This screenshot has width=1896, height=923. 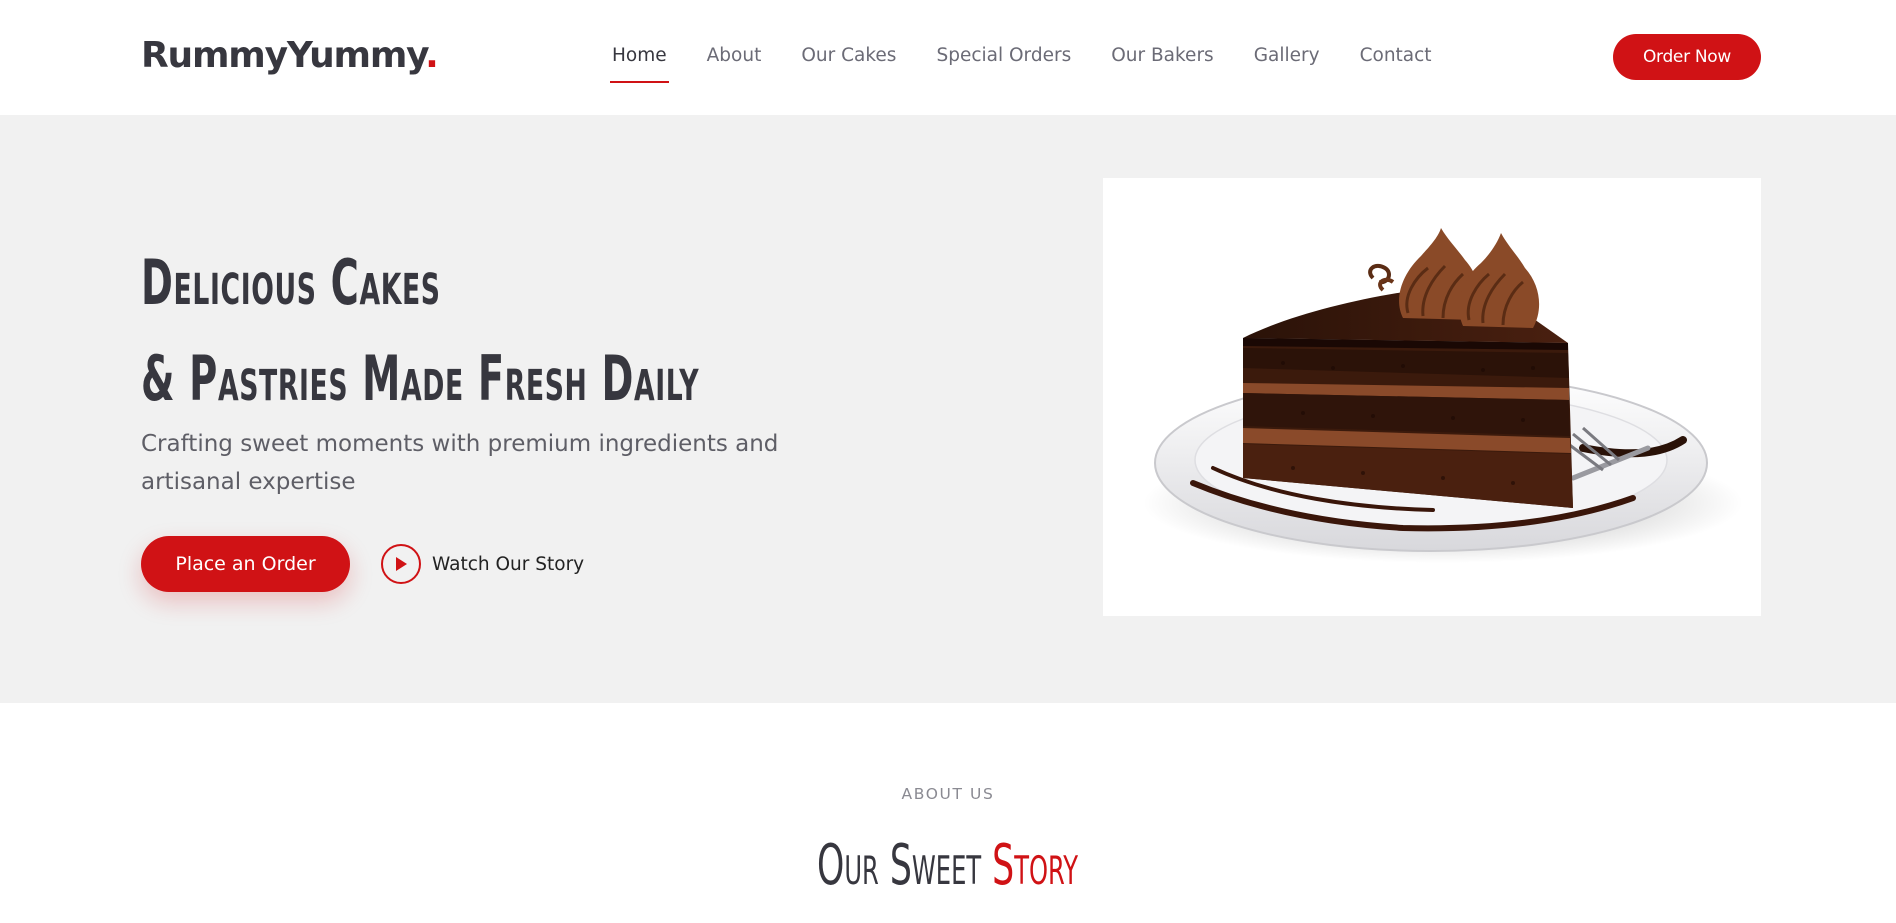 I want to click on nav-home: Home, so click(x=639, y=63).